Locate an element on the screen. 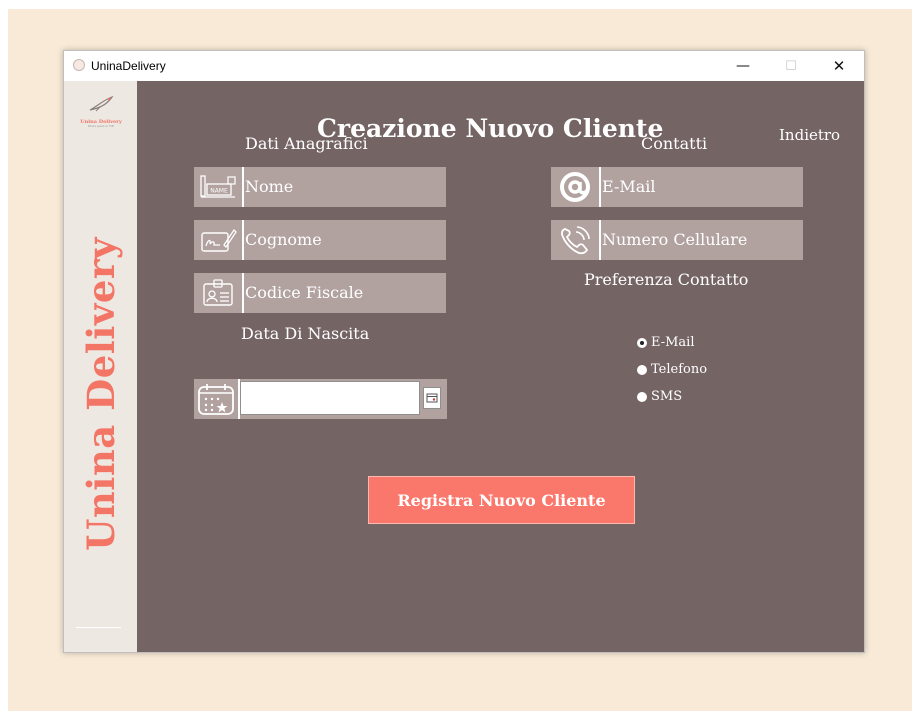  radio-phone: Telefono is located at coordinates (672, 369).